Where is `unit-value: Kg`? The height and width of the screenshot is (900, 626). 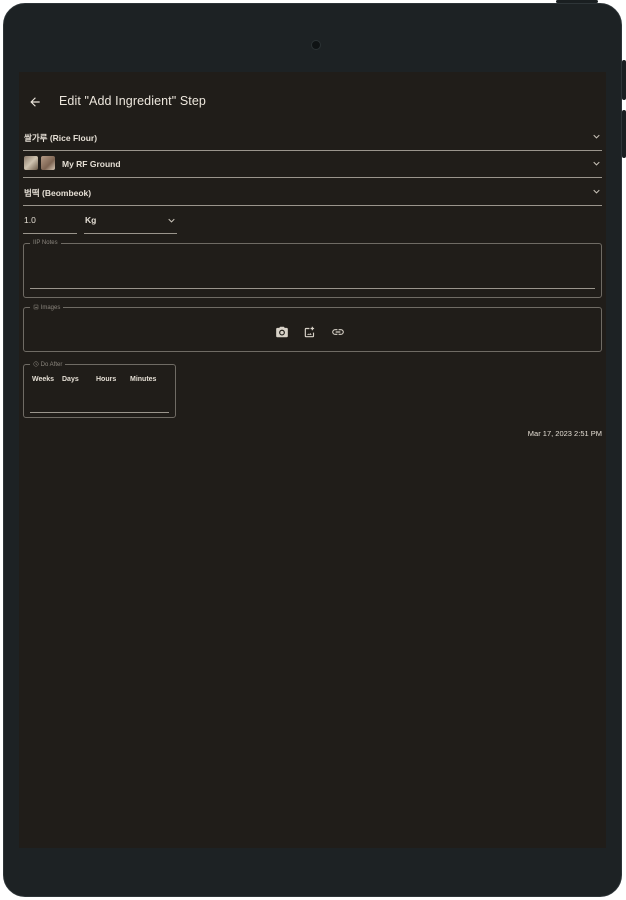 unit-value: Kg is located at coordinates (91, 220).